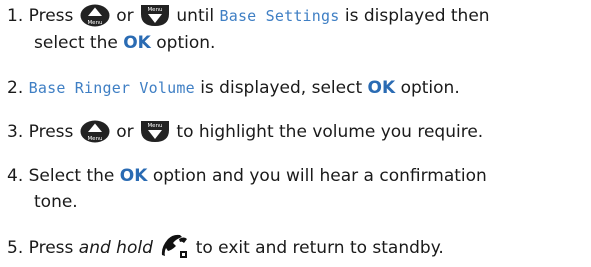 The image size is (591, 267). I want to click on until-text: until, so click(195, 16).